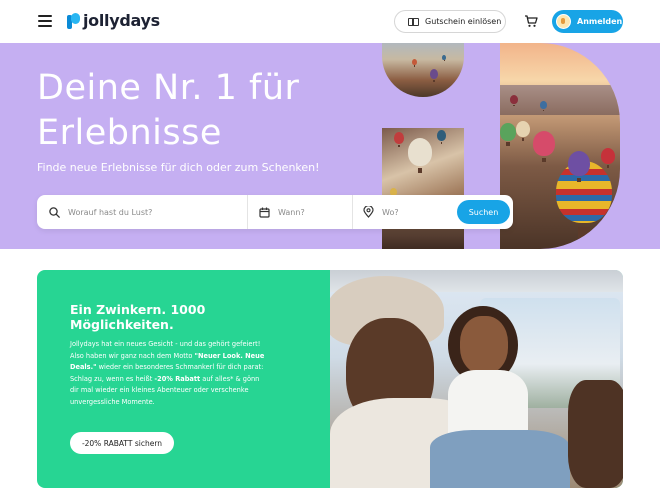 The image size is (660, 494). I want to click on search-when-input, so click(308, 212).